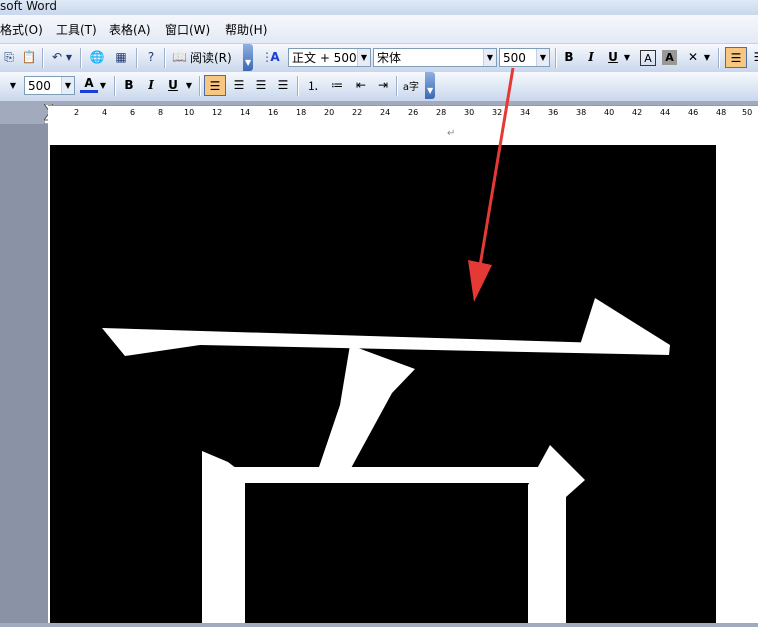 The width and height of the screenshot is (758, 627). I want to click on font-combo: 宋体 ▼, so click(435, 57).